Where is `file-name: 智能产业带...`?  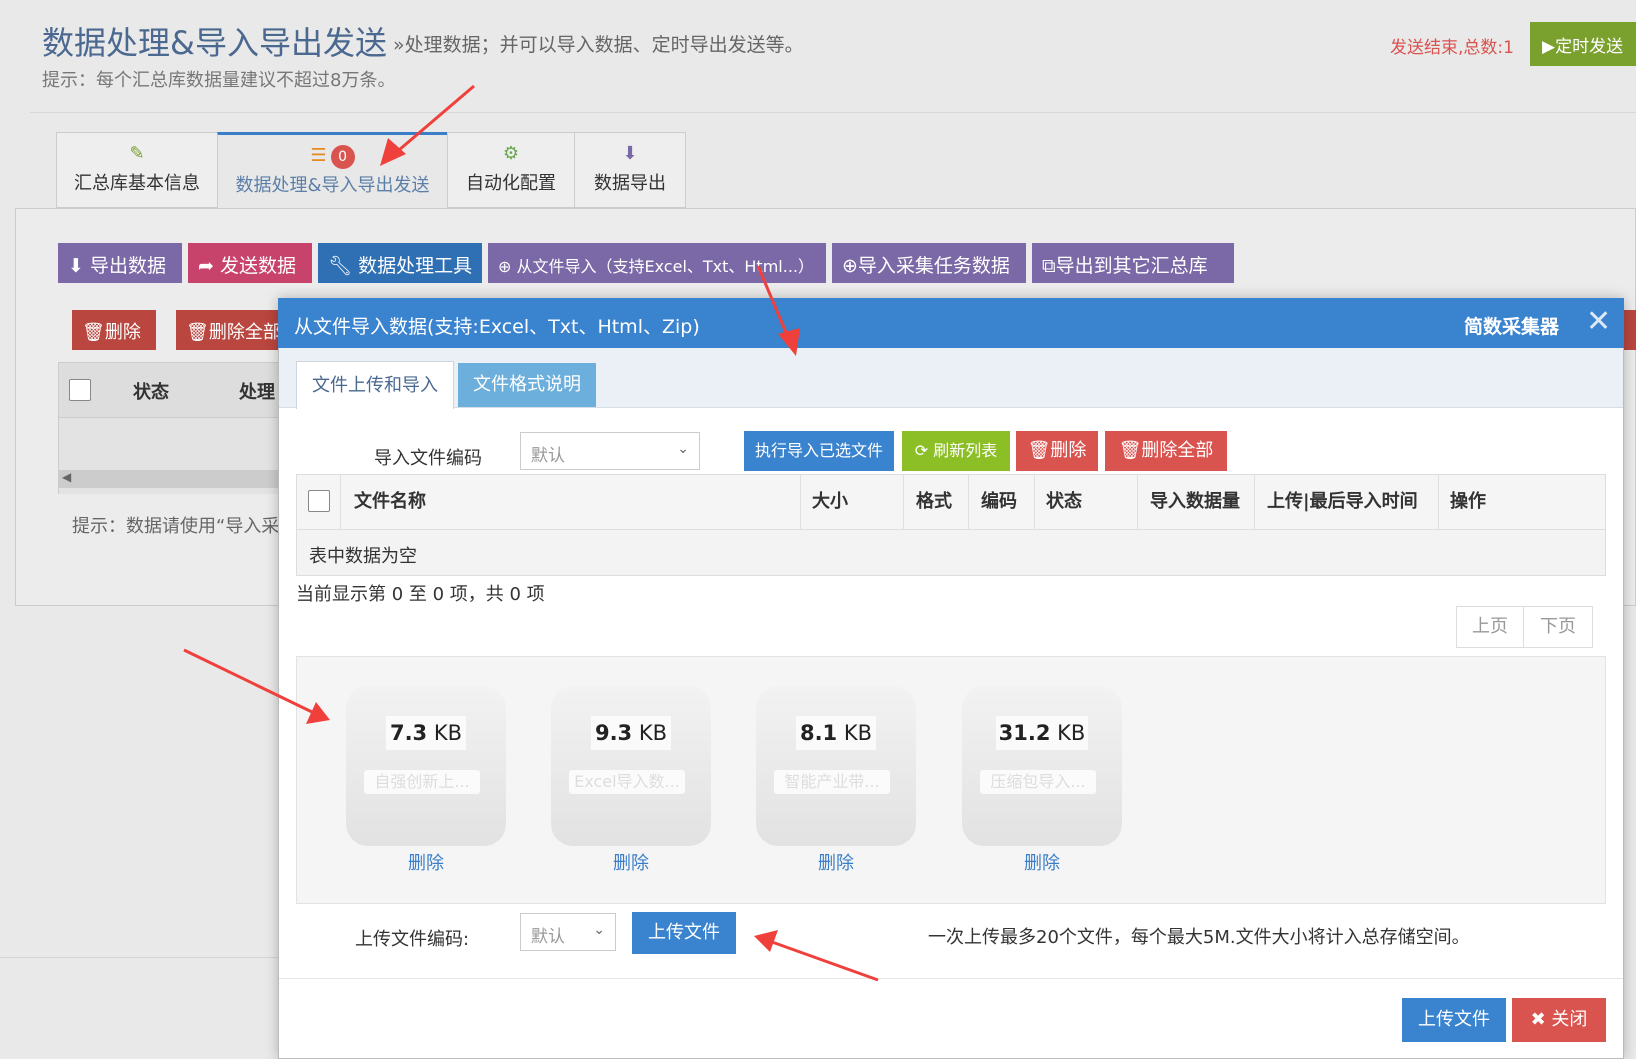 file-name: 智能产业带... is located at coordinates (832, 782).